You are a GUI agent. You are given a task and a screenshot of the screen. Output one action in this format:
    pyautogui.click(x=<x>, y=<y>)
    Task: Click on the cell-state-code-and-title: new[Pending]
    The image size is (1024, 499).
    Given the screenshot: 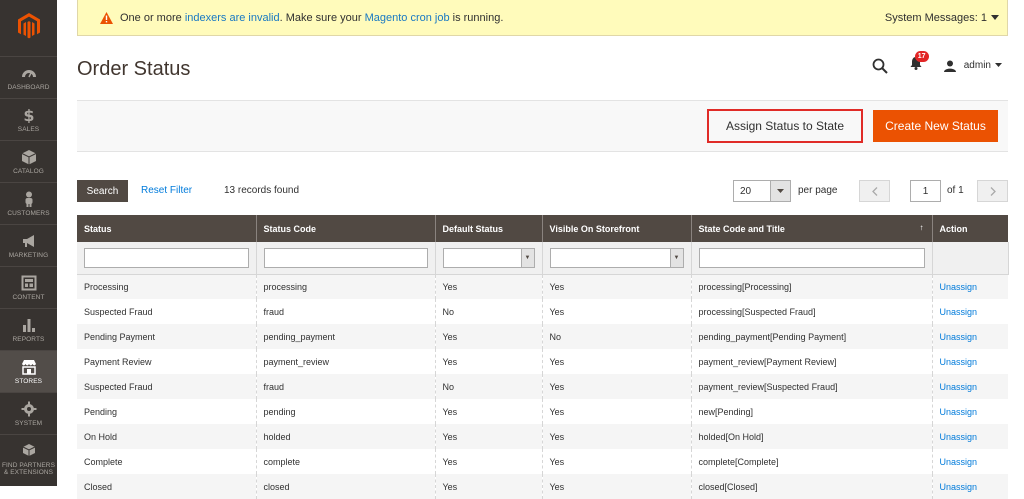 What is the action you would take?
    pyautogui.click(x=812, y=411)
    